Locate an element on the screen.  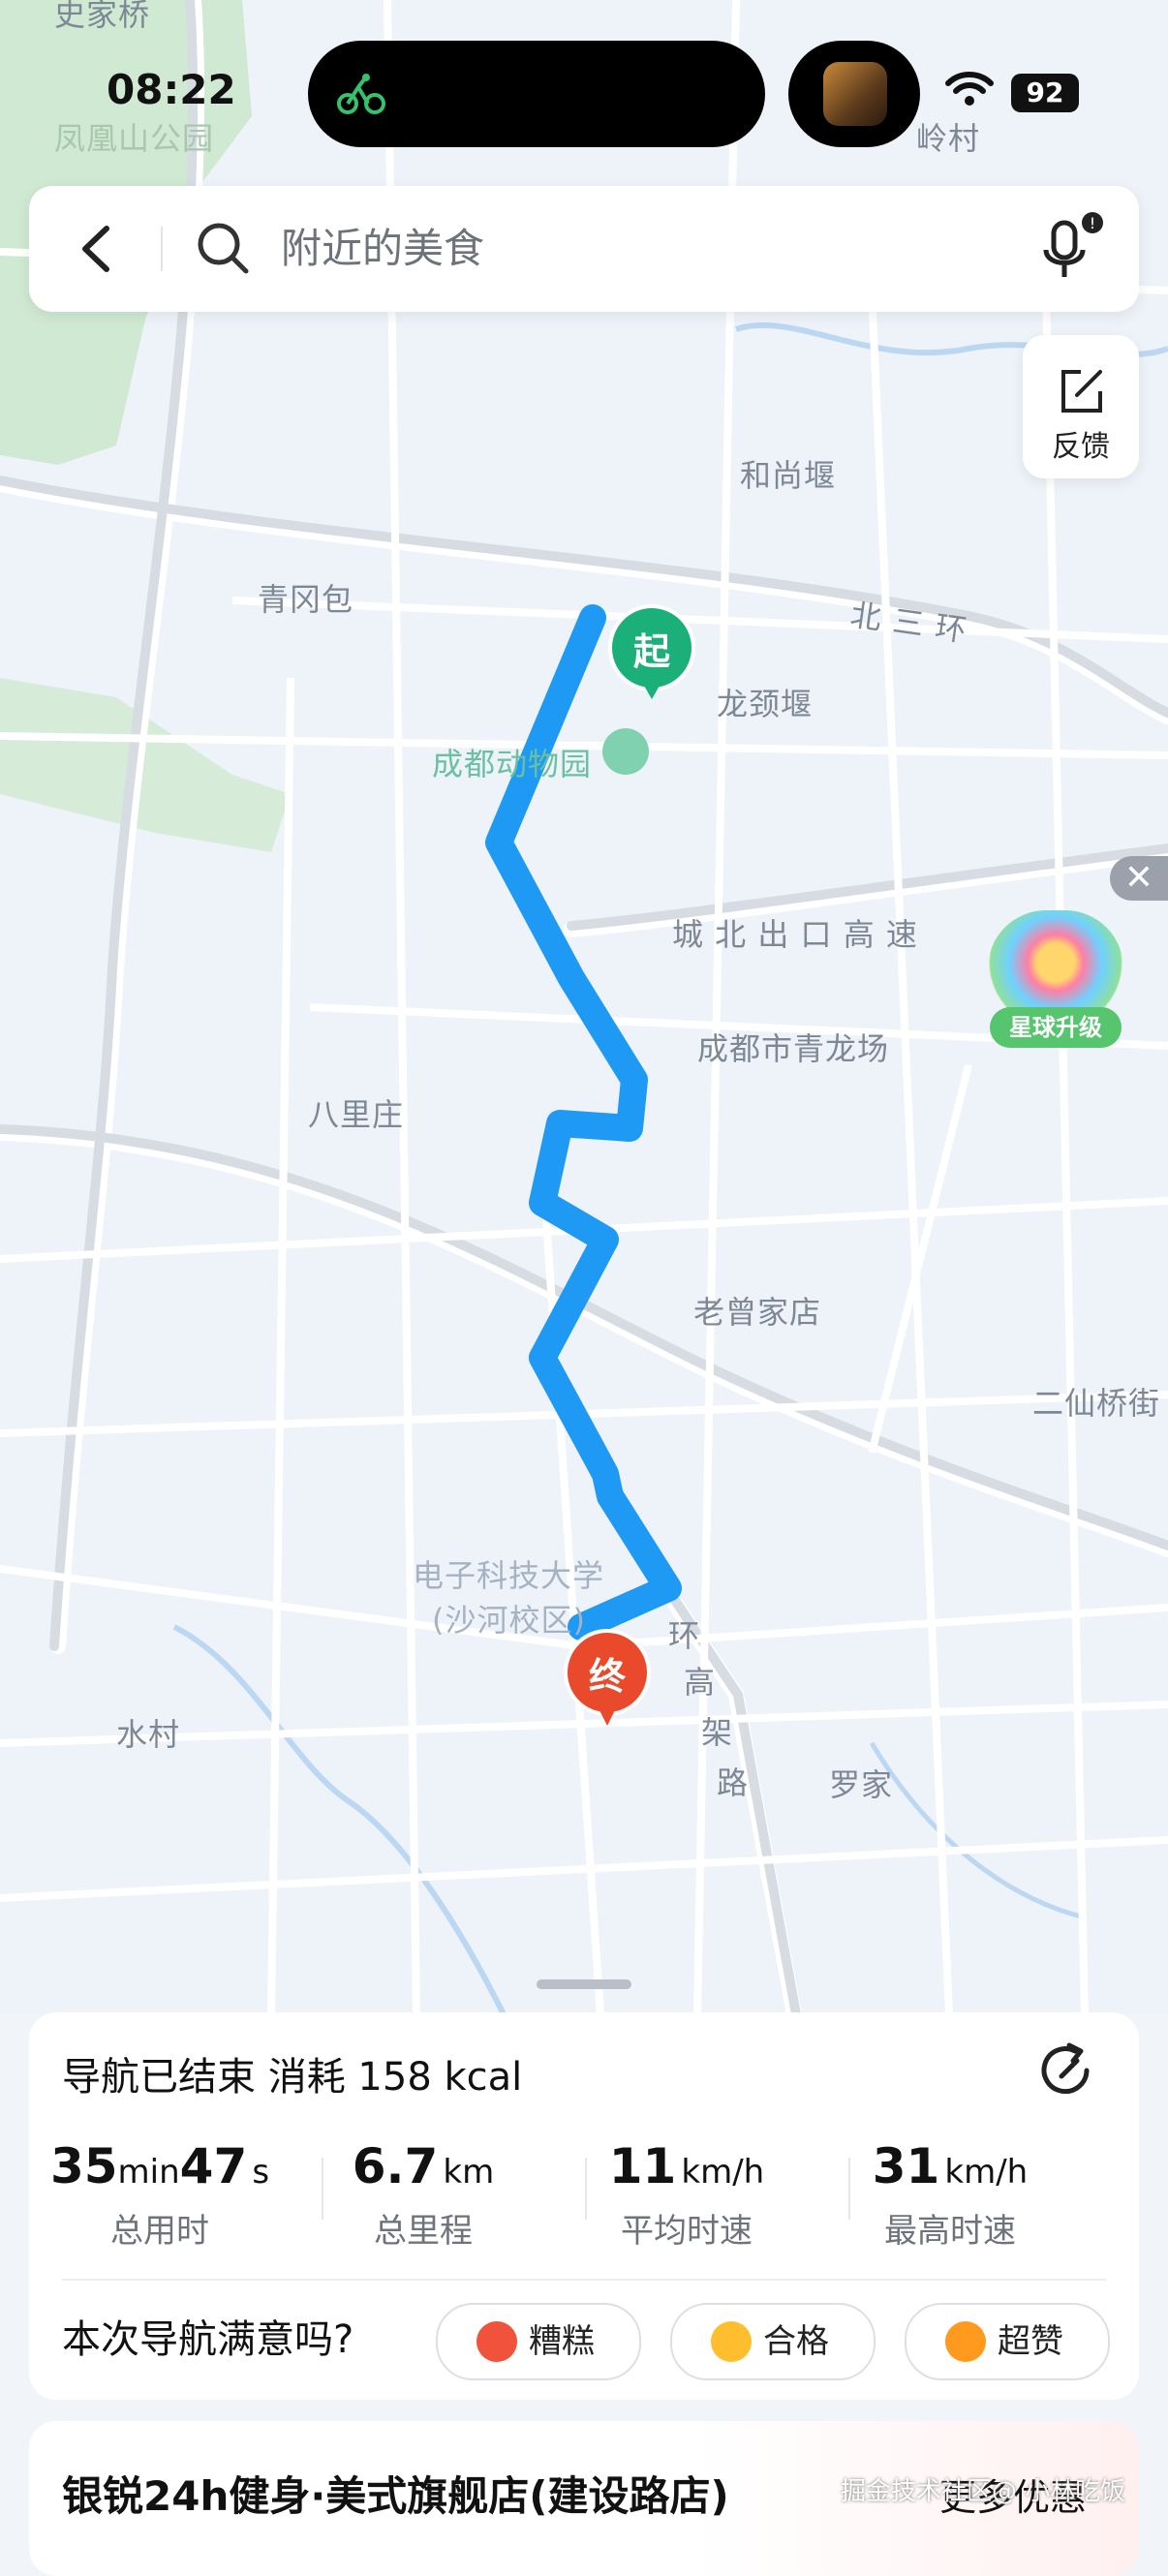
watermark: 掘金技术社区@ 小林吃饭 is located at coordinates (983, 2491).